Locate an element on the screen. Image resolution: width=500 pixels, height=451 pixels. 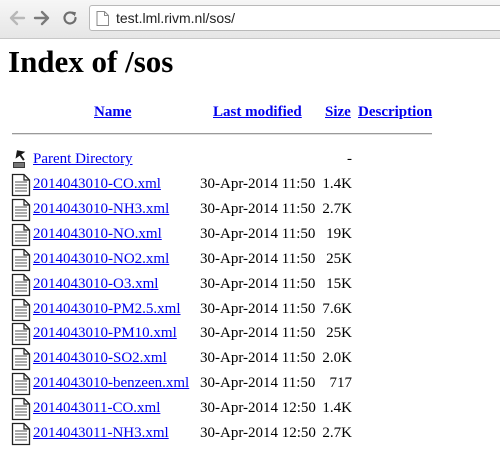
reload-button is located at coordinates (70, 18).